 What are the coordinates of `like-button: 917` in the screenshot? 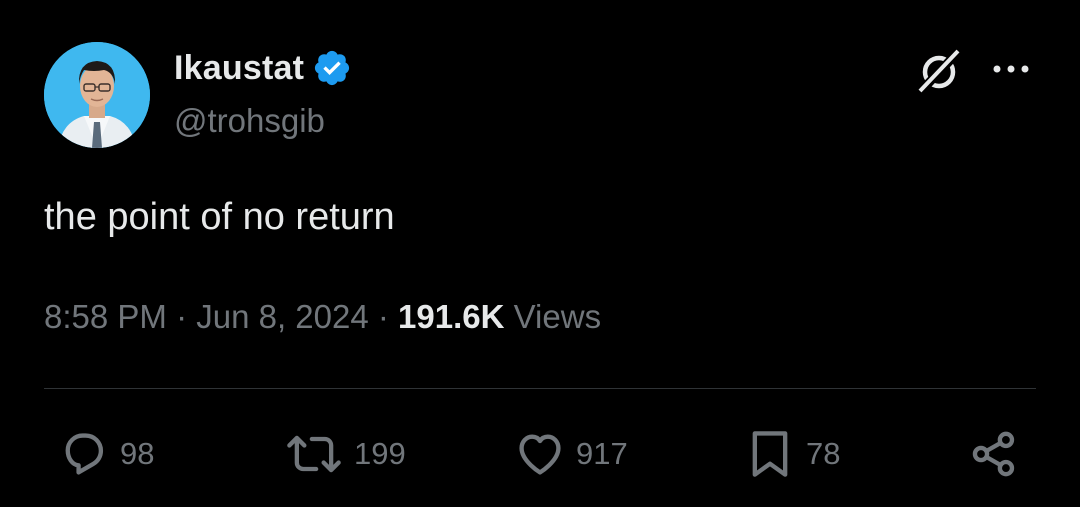 It's located at (571, 454).